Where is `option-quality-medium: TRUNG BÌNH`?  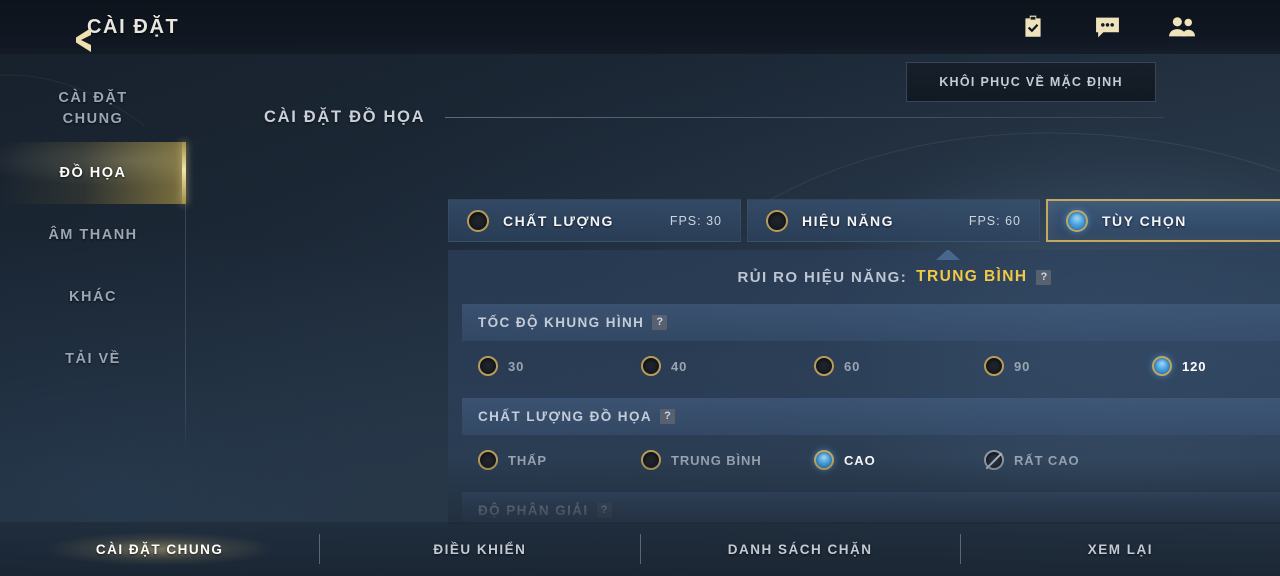
option-quality-medium: TRUNG BÌNH is located at coordinates (727, 460).